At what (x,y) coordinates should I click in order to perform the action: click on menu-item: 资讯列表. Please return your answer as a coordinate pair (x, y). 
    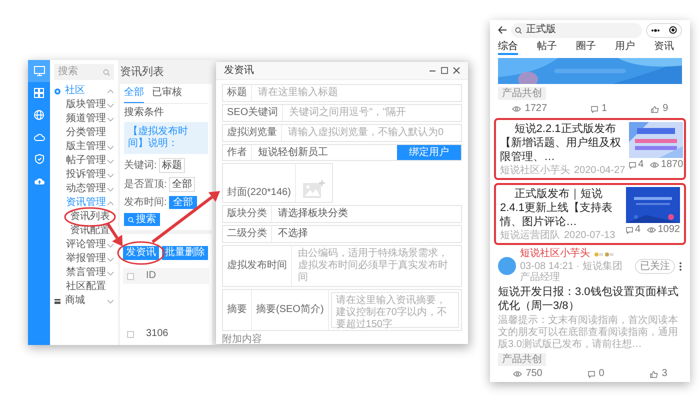
    Looking at the image, I should click on (84, 217).